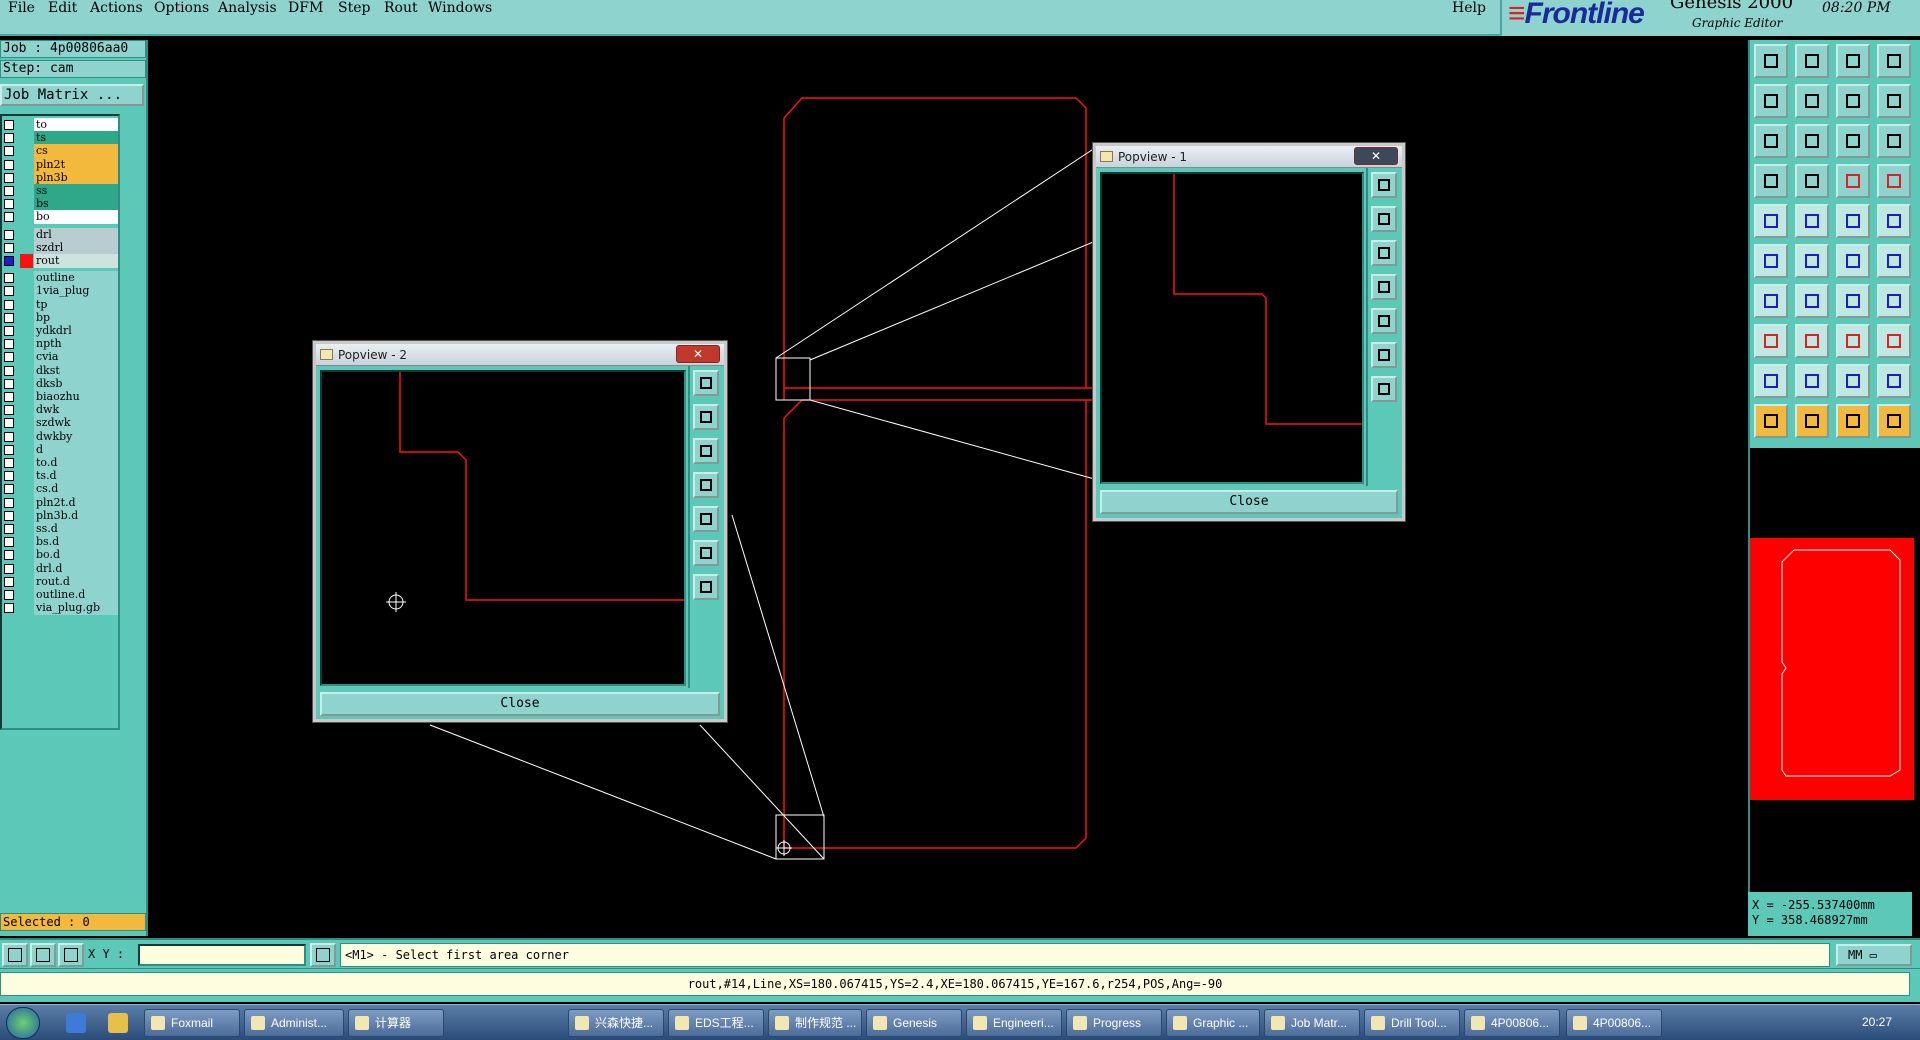 The width and height of the screenshot is (1920, 1040). Describe the element at coordinates (1771, 421) in the screenshot. I see `select-icon` at that location.